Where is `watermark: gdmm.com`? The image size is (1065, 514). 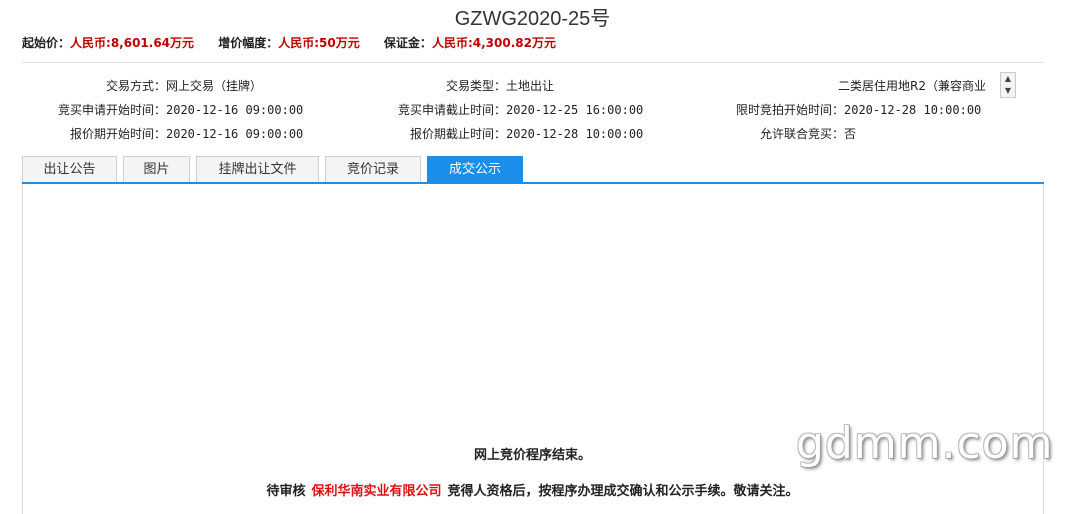
watermark: gdmm.com is located at coordinates (925, 443).